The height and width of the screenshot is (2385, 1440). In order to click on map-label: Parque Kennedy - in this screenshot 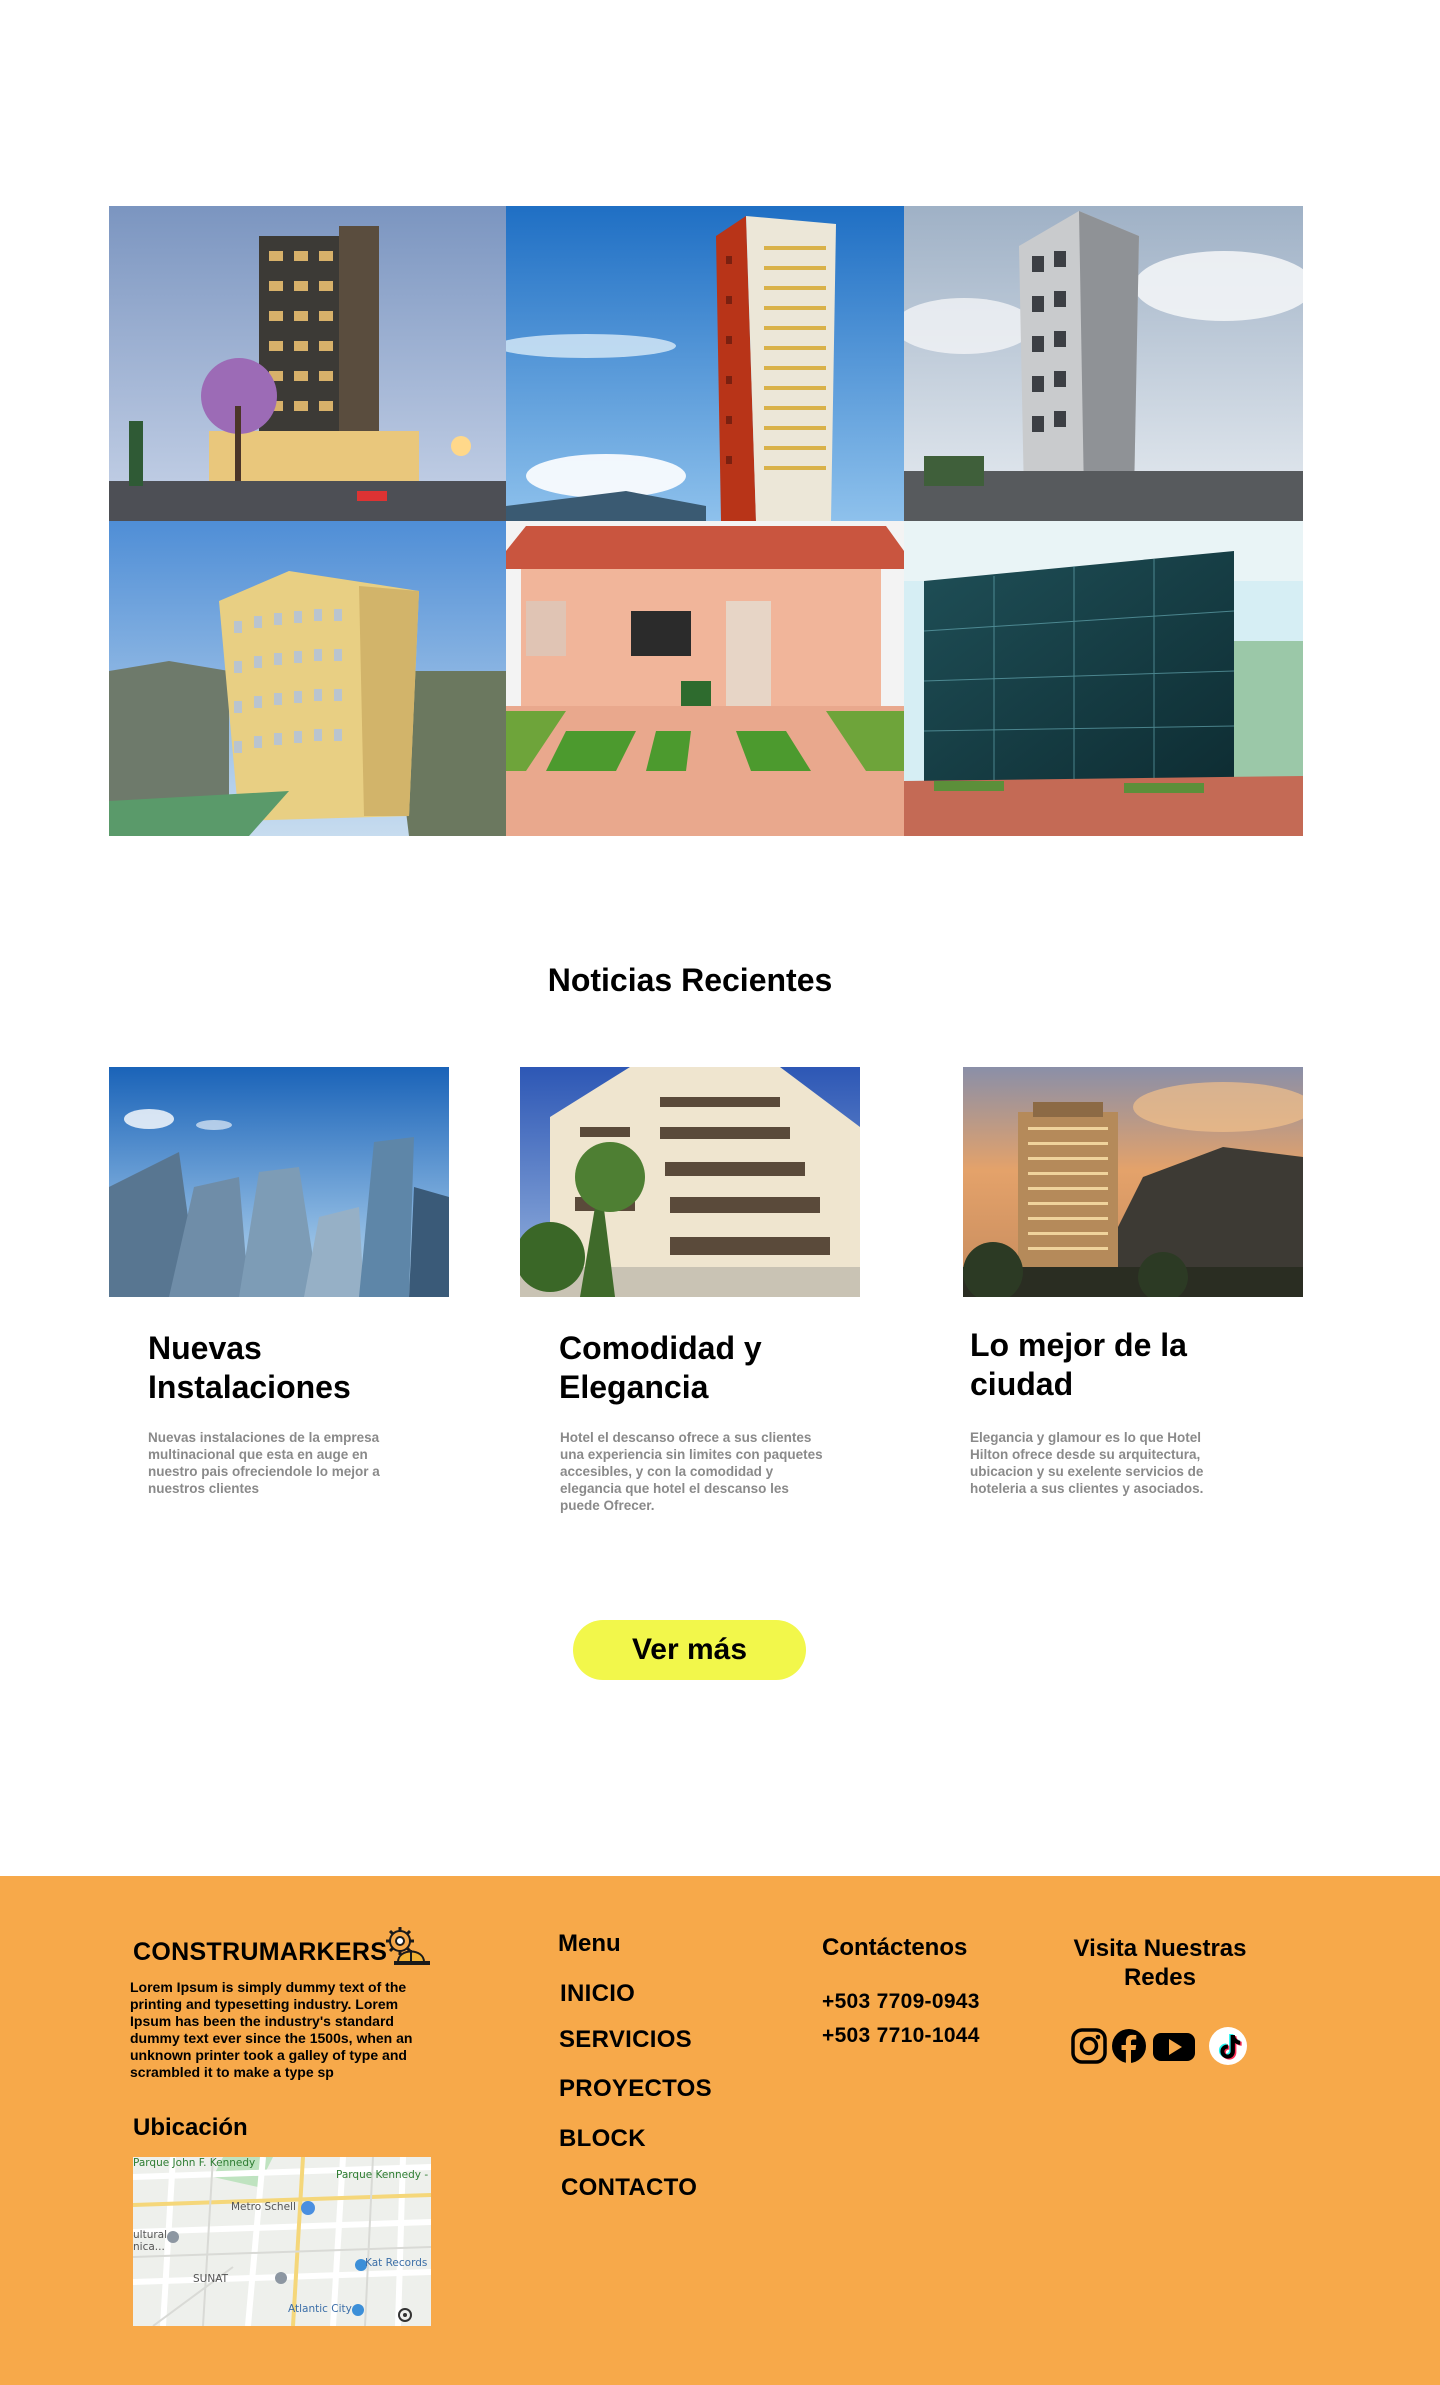, I will do `click(382, 2175)`.